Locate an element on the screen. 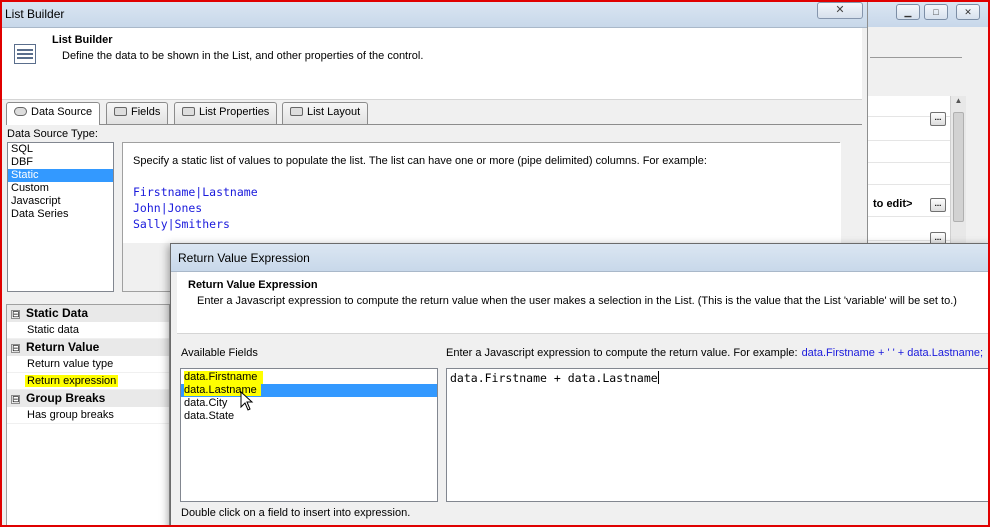 This screenshot has height=527, width=990. database-icon is located at coordinates (20, 111).